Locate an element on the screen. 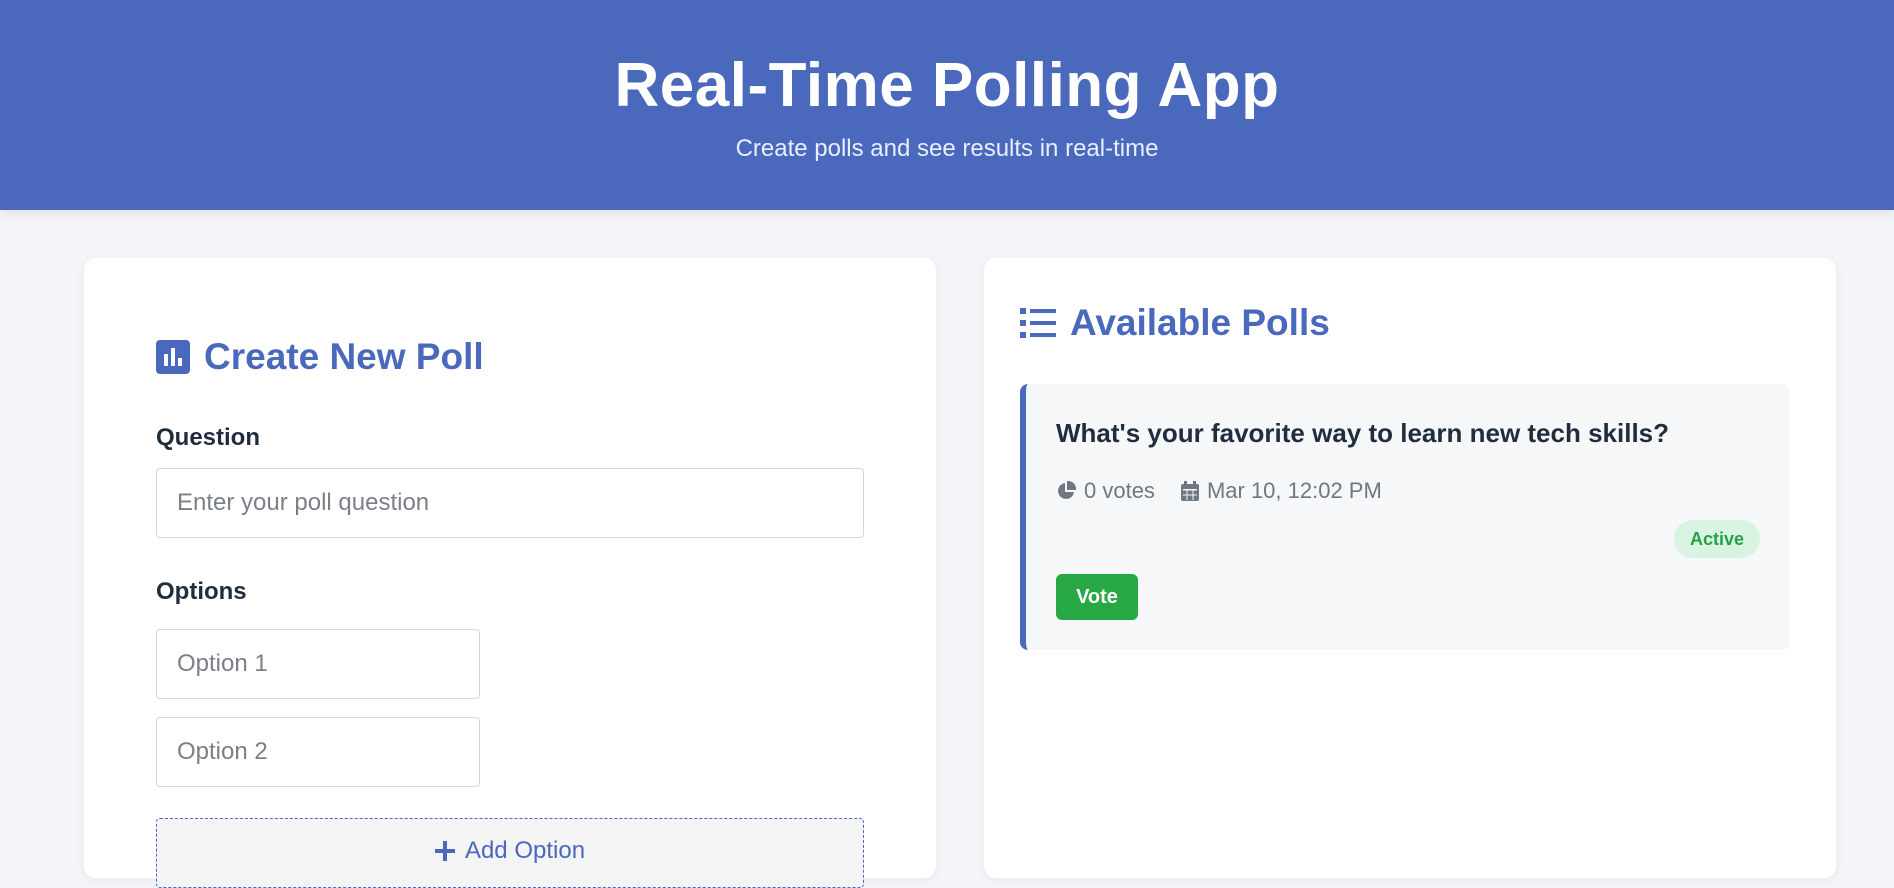 Image resolution: width=1894 pixels, height=888 pixels. option-1-input: Option 1 is located at coordinates (318, 664).